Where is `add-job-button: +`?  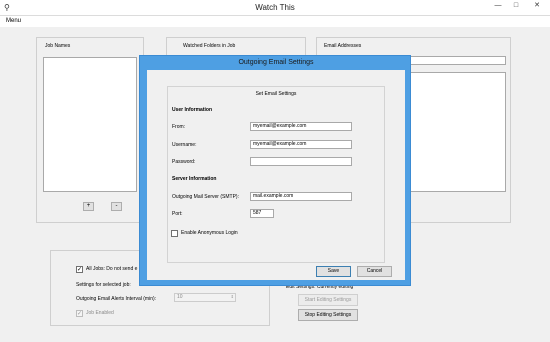 add-job-button: + is located at coordinates (88, 206).